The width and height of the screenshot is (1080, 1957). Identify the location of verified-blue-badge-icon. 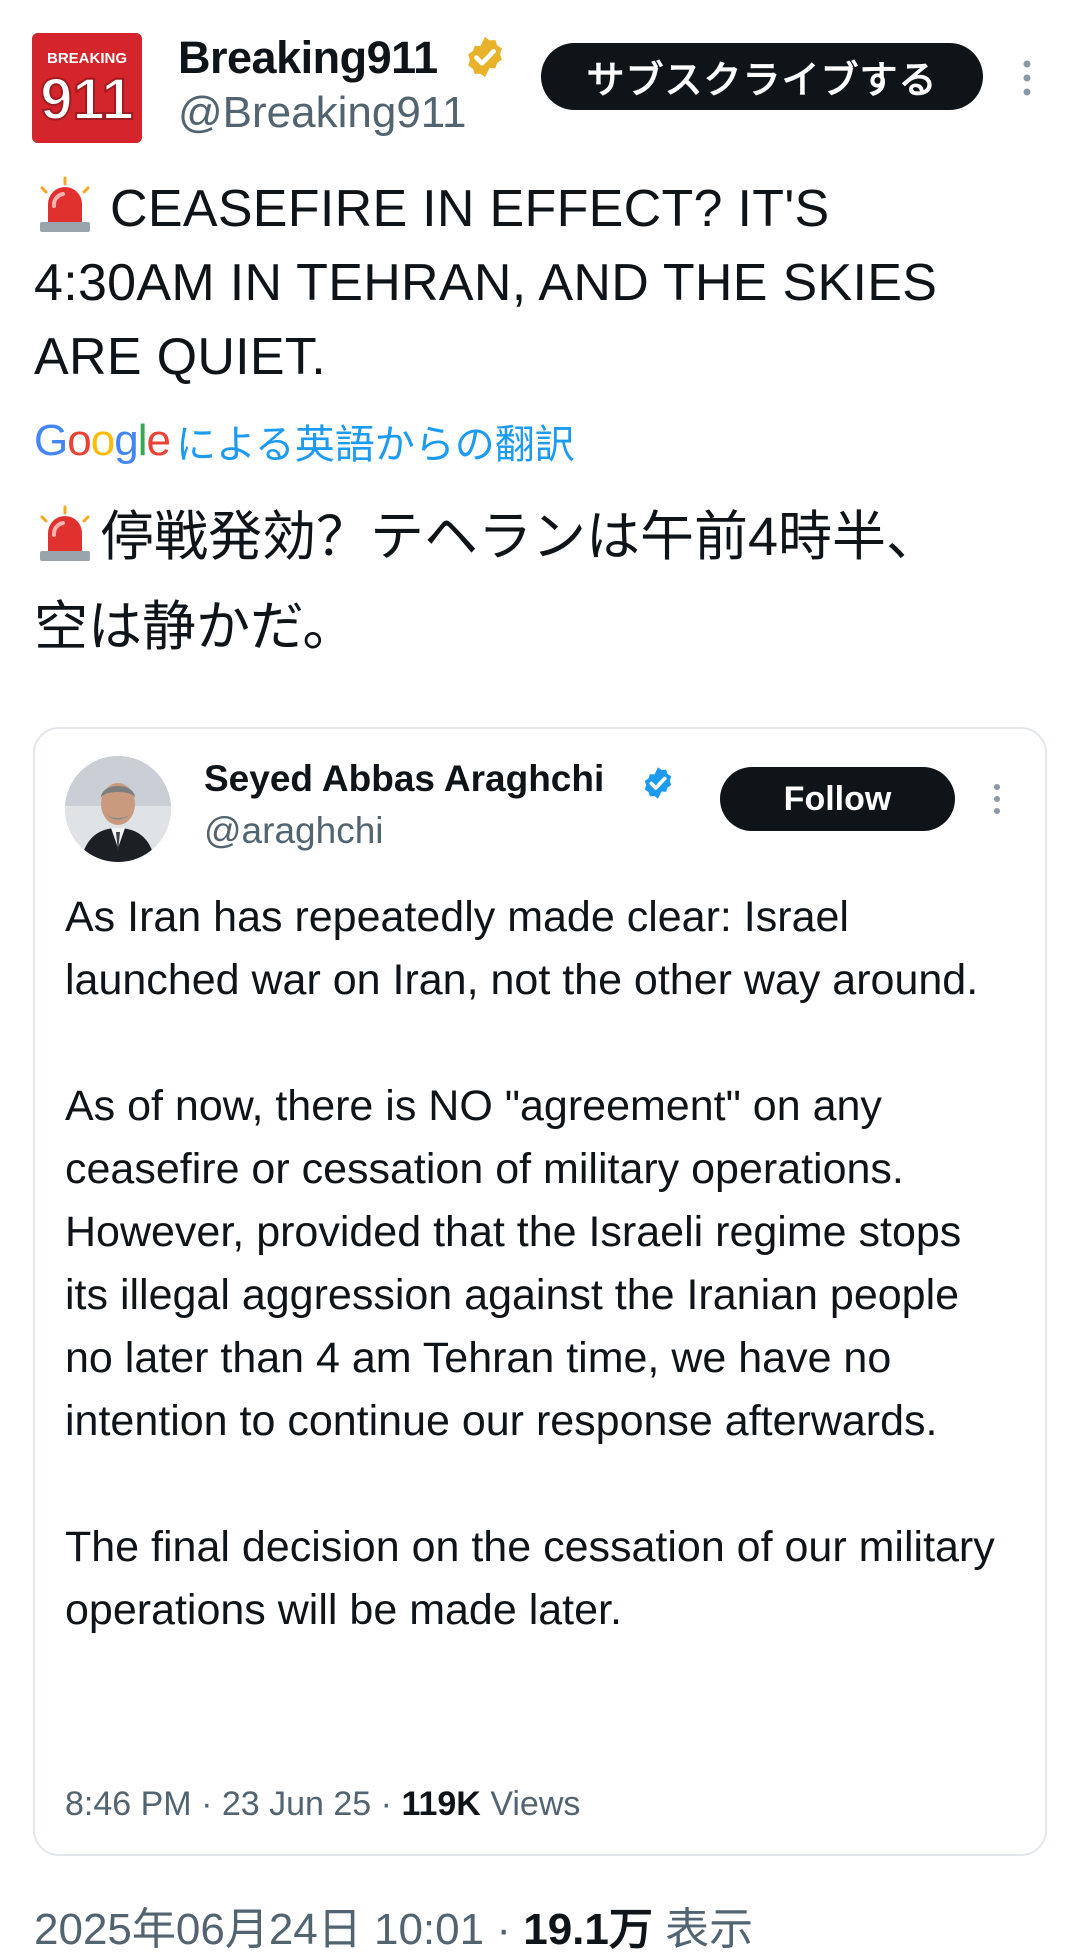
(658, 783).